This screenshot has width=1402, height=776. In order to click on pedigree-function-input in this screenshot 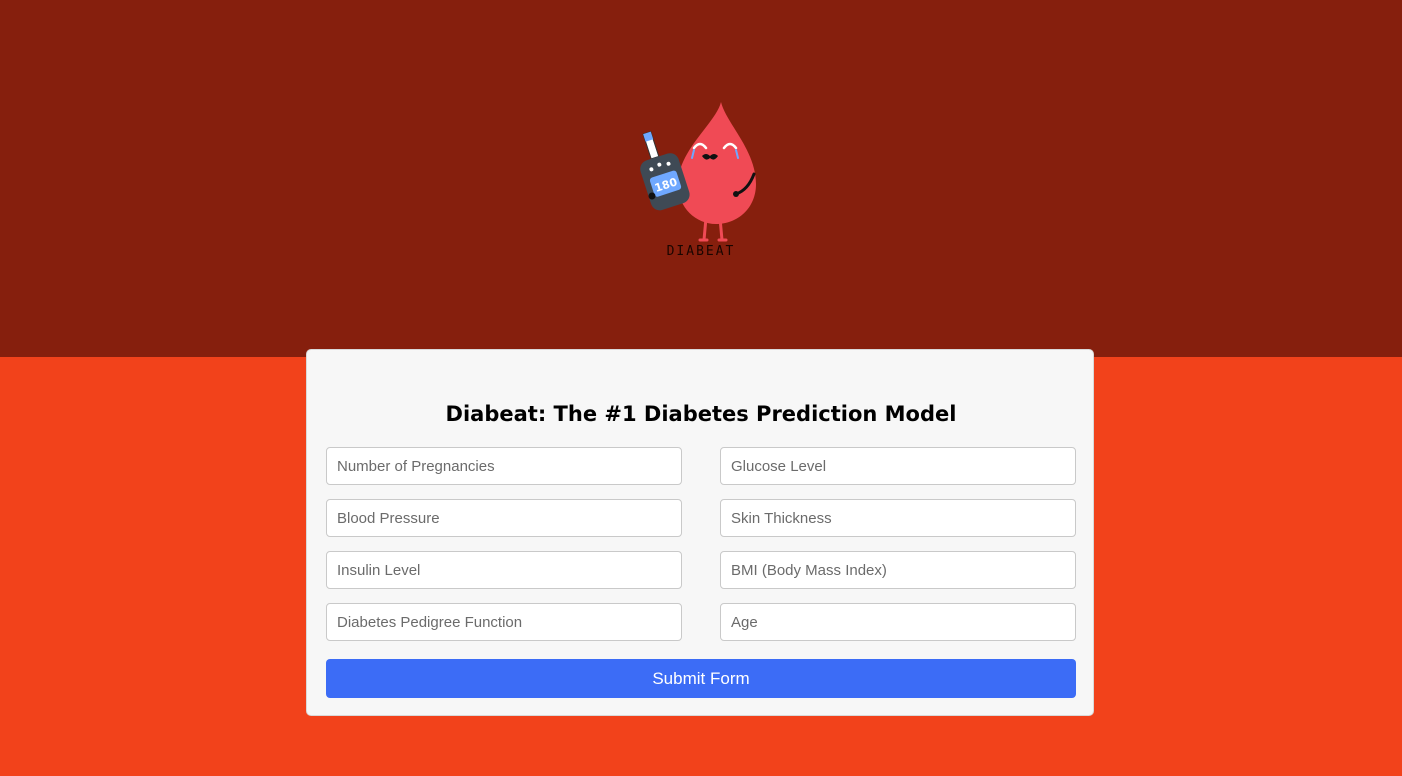, I will do `click(504, 622)`.